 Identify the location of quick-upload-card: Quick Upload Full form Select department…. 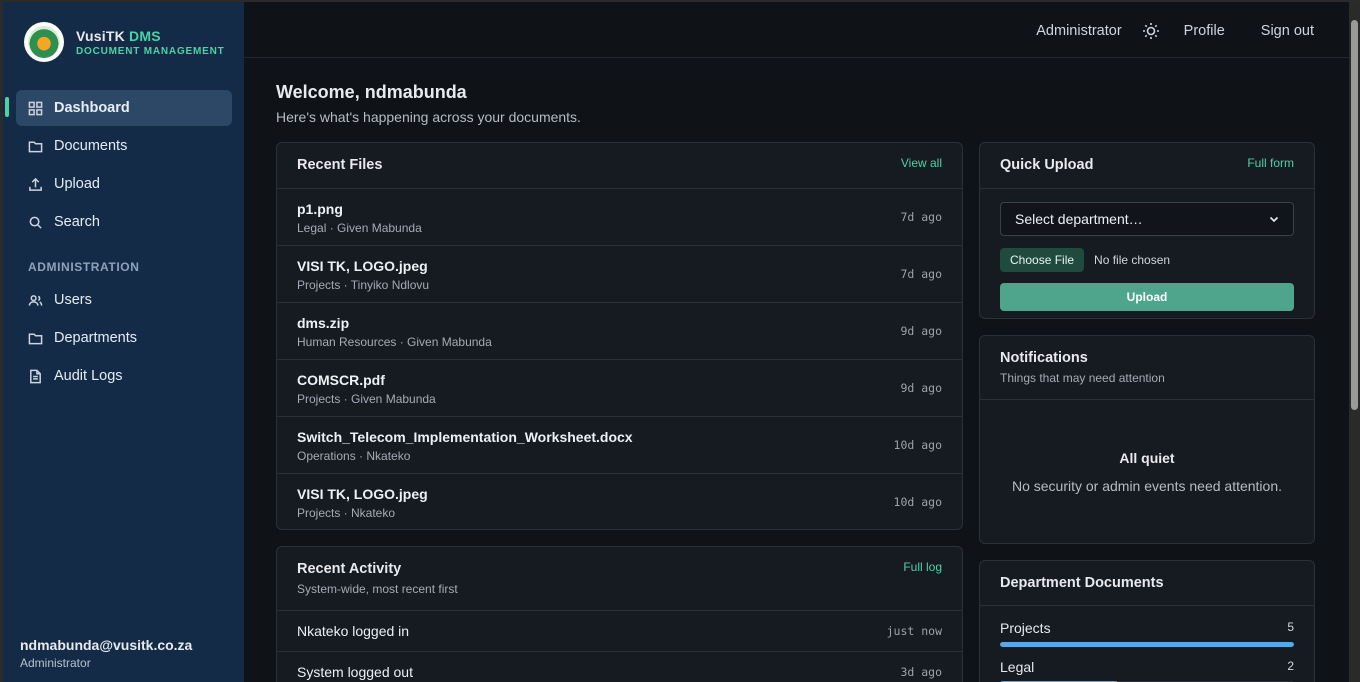
(1147, 230).